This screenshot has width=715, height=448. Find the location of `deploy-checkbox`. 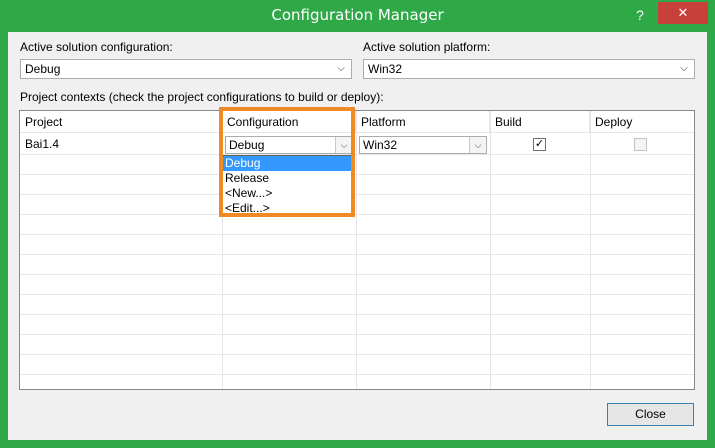

deploy-checkbox is located at coordinates (640, 144).